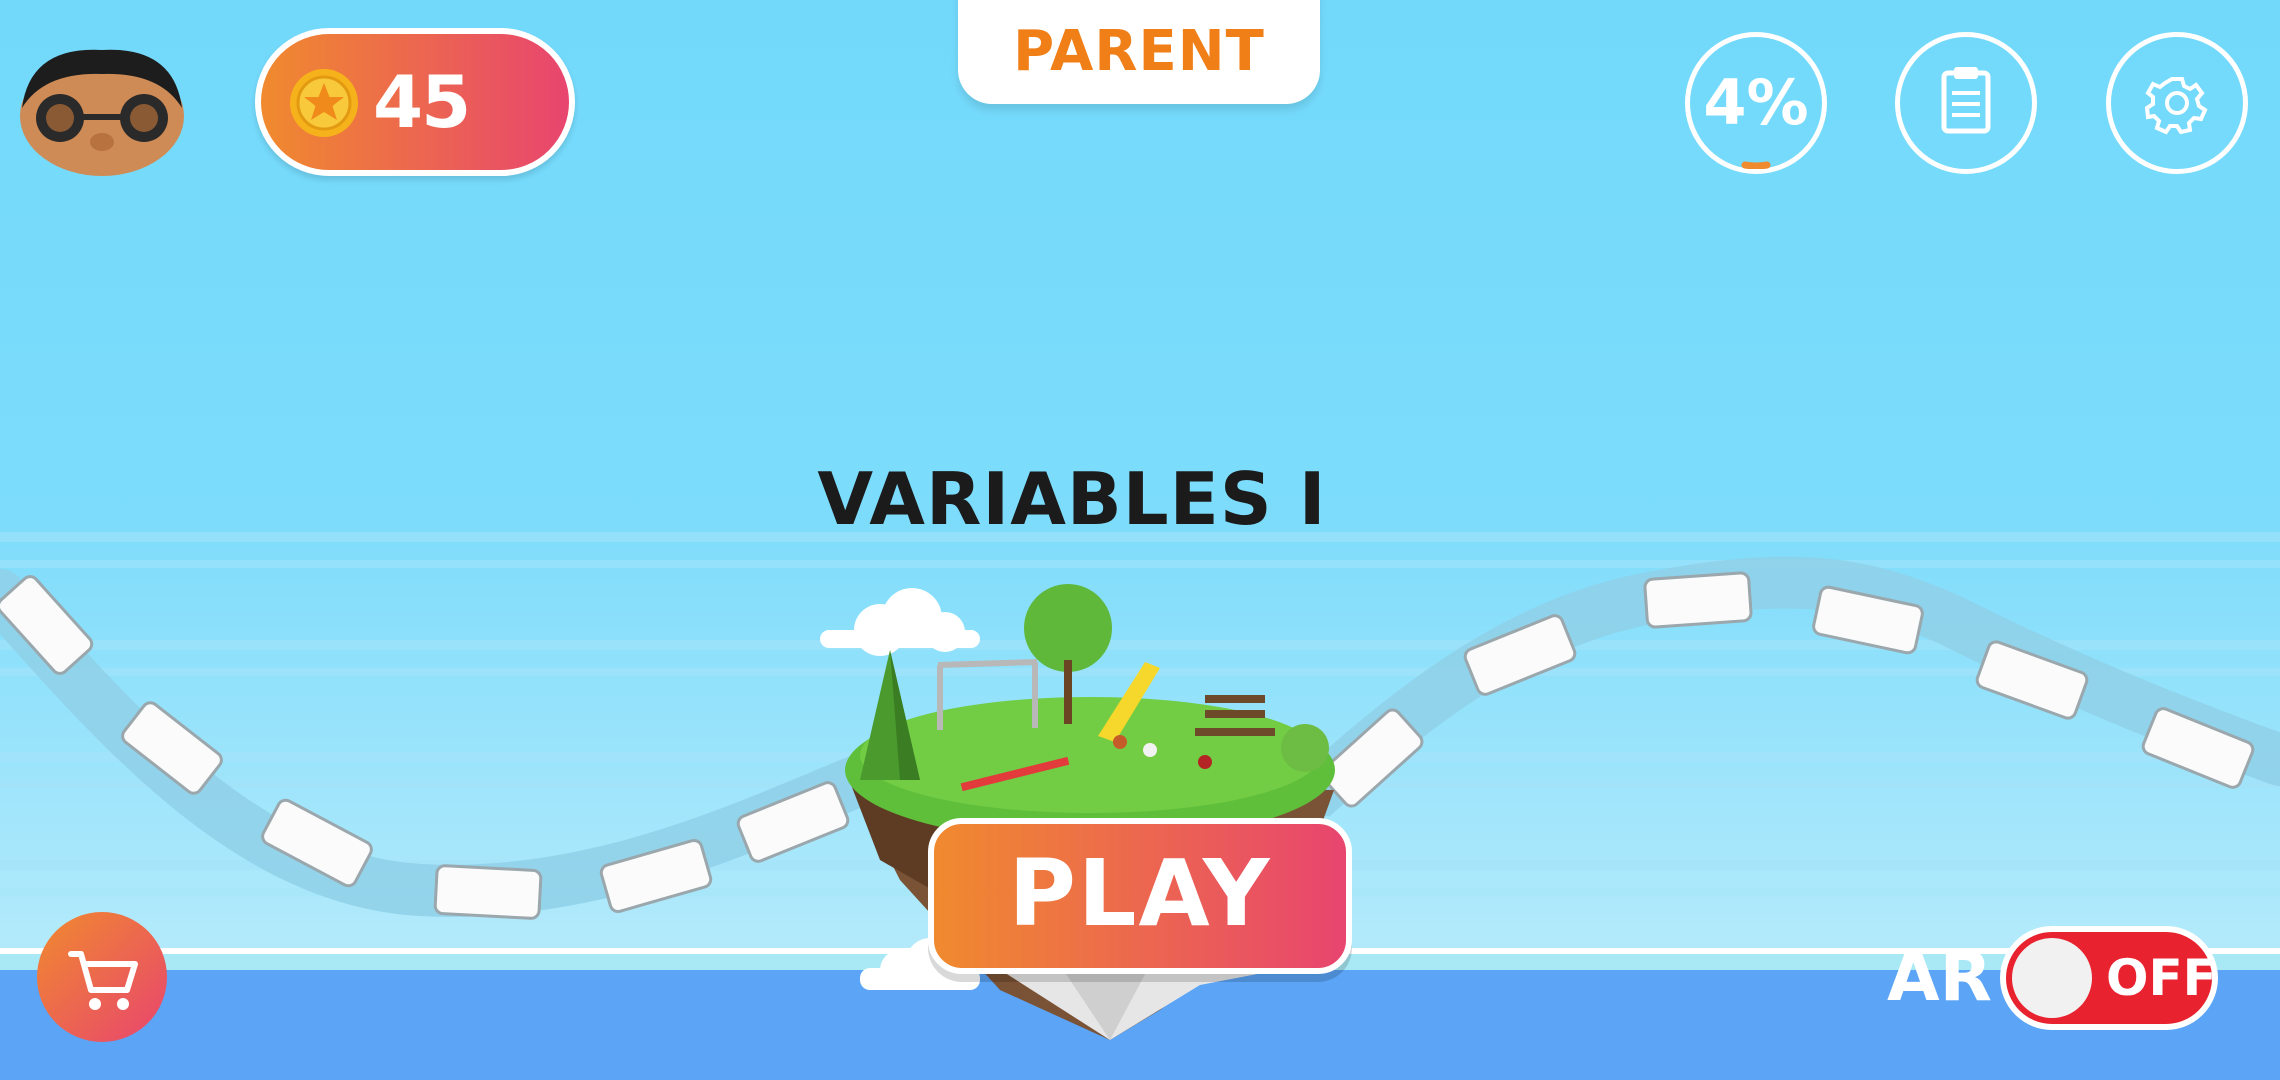 The image size is (2280, 1080). What do you see at coordinates (102, 108) in the screenshot?
I see `player-avatar` at bounding box center [102, 108].